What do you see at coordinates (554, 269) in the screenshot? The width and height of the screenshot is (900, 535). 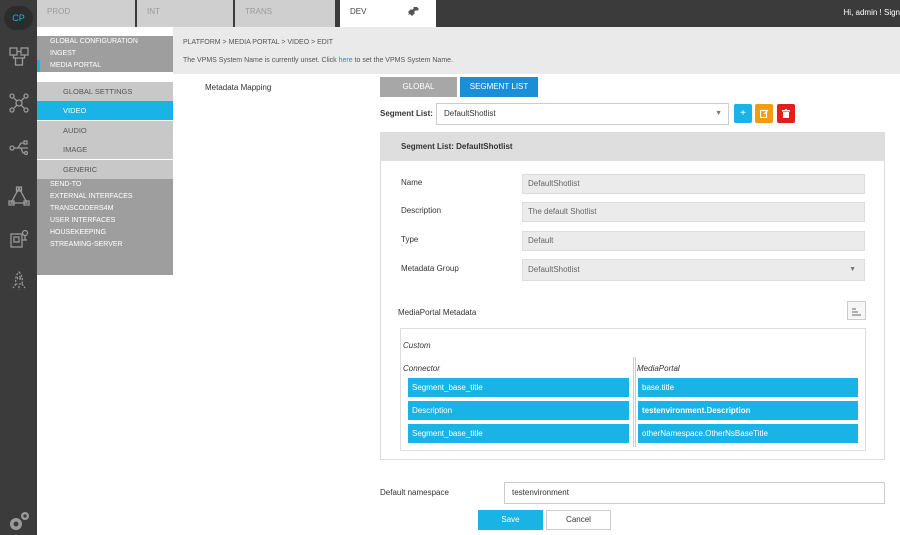 I see `metadata-group-value: DefaultShotlist` at bounding box center [554, 269].